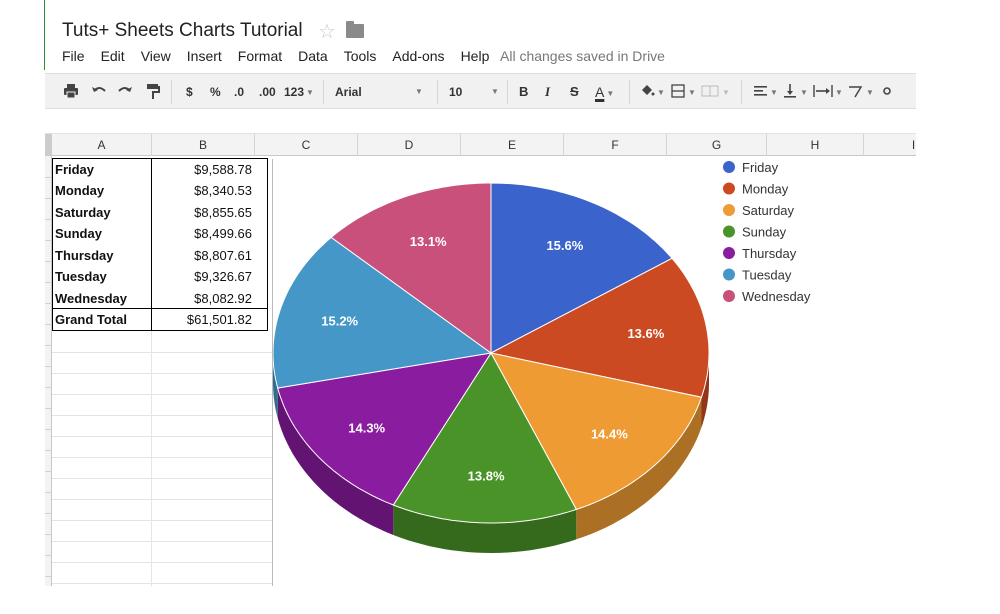  What do you see at coordinates (204, 57) in the screenshot?
I see `menu-insert: Insert` at bounding box center [204, 57].